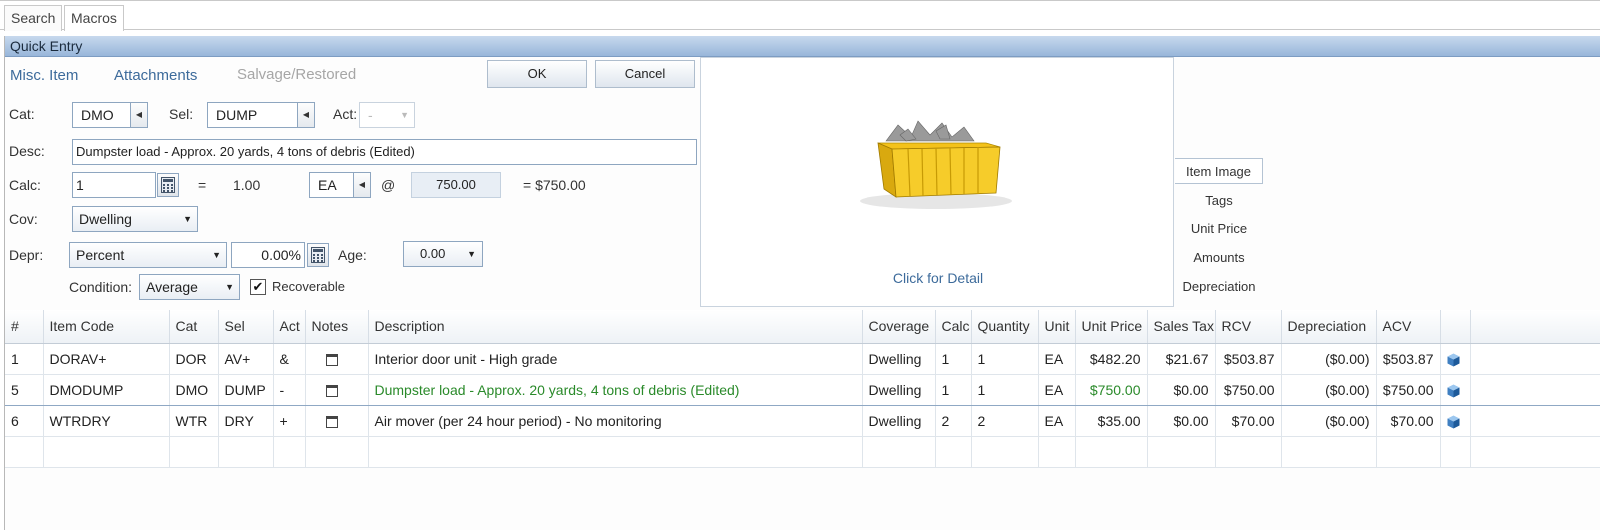  I want to click on cat-field: DMO ◀, so click(110, 115).